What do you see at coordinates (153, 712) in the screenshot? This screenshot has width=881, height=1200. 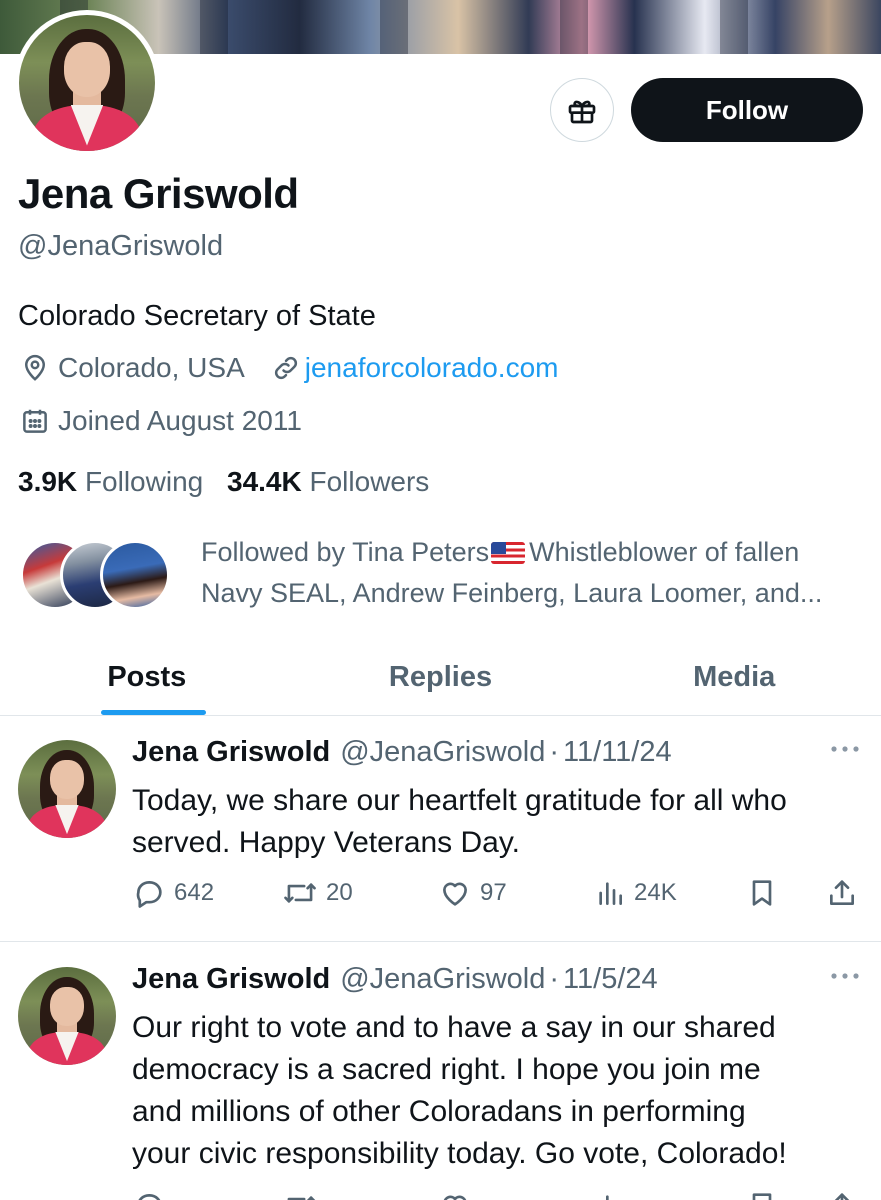 I see `active-tab-indicator` at bounding box center [153, 712].